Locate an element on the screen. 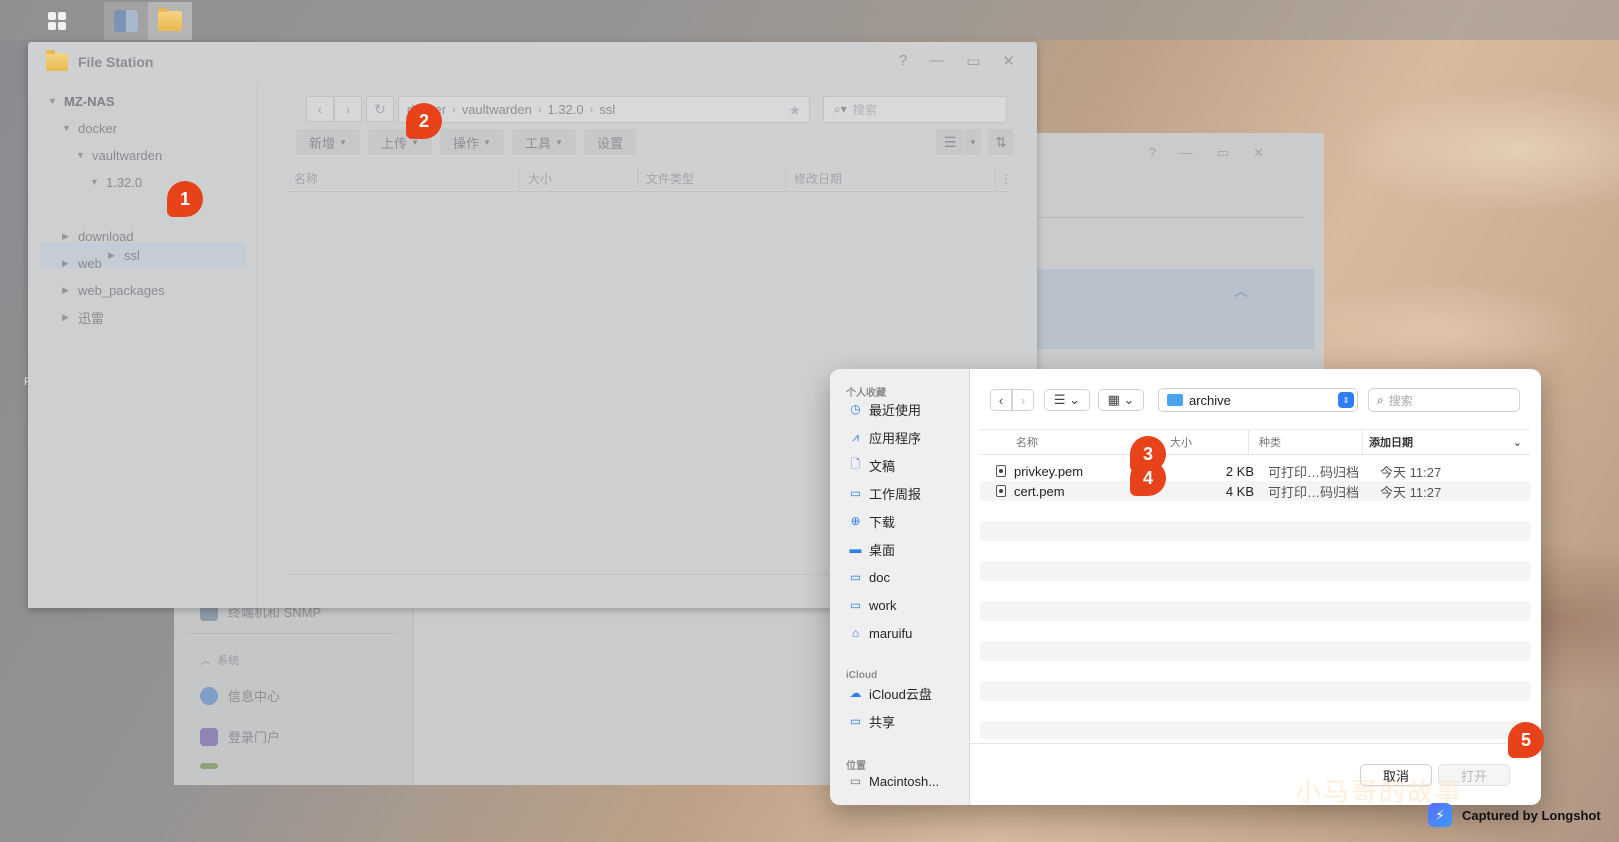  sidebar-item-label: 桌面 is located at coordinates (882, 550).